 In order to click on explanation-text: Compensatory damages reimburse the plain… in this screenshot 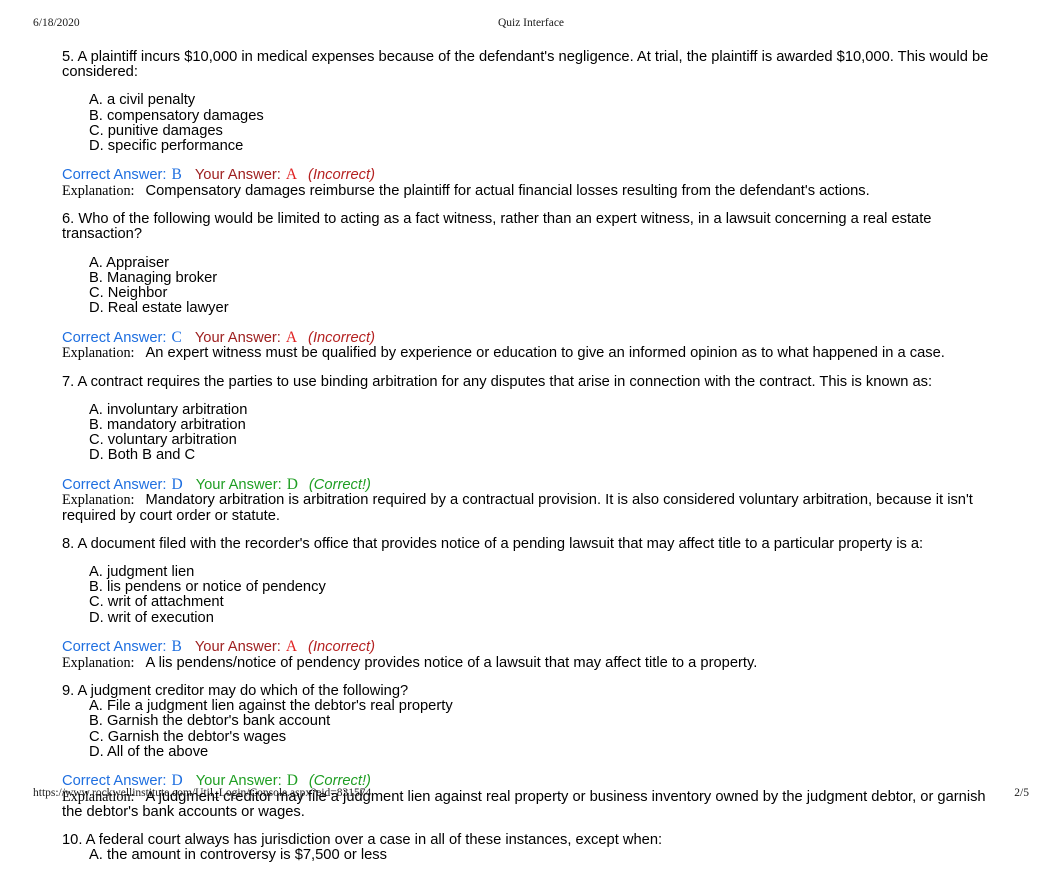, I will do `click(507, 191)`.